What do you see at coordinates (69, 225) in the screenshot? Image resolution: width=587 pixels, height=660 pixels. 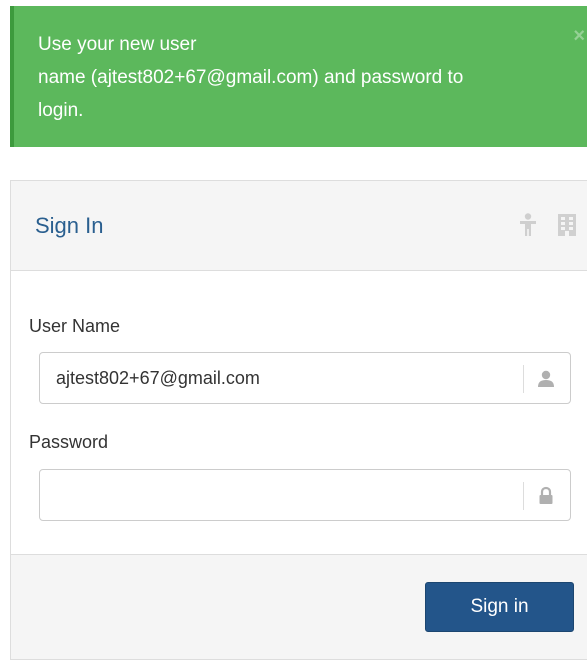 I see `panel-title: Sign In` at bounding box center [69, 225].